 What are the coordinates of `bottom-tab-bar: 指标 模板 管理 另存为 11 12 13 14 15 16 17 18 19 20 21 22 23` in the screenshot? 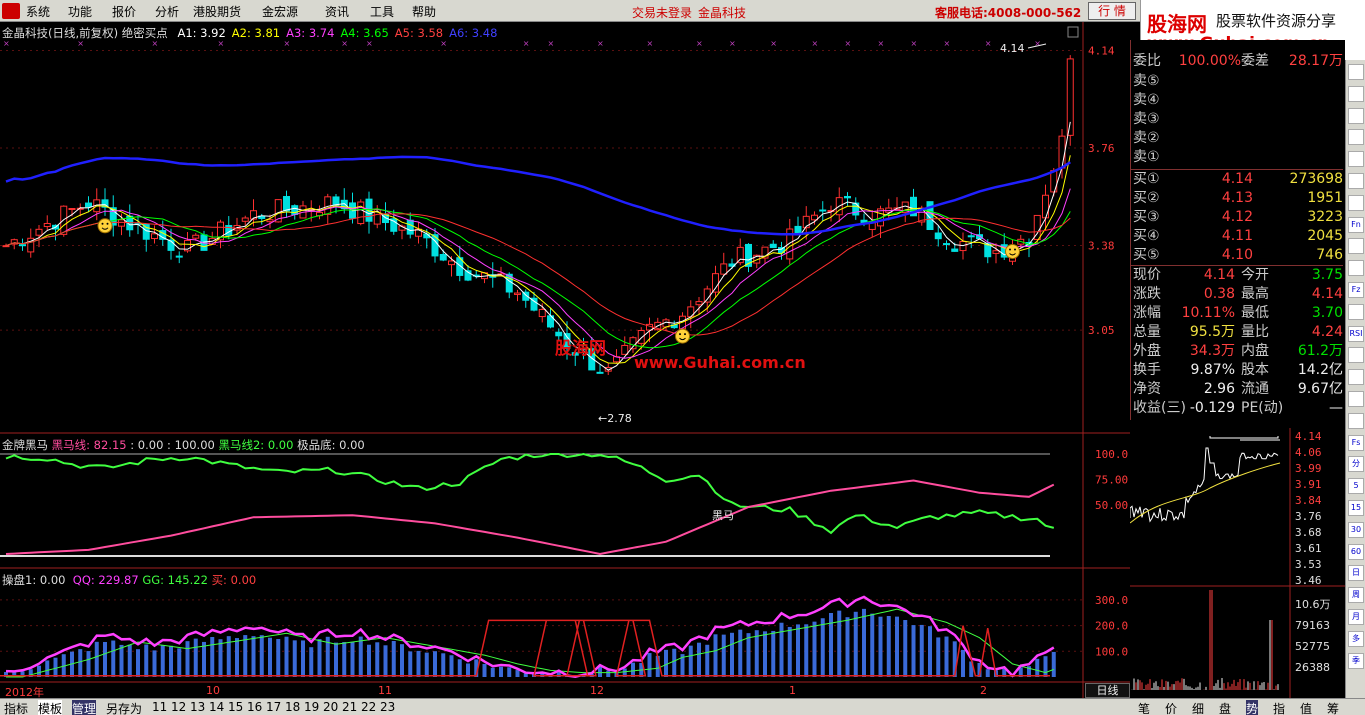 It's located at (565, 706).